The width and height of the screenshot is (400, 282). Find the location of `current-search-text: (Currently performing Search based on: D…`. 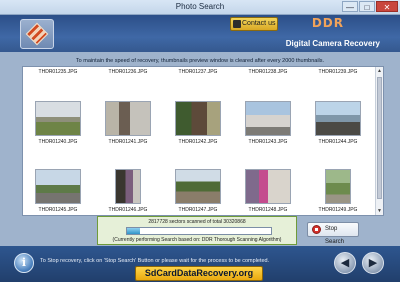

current-search-text: (Currently performing Search based on: D… is located at coordinates (197, 240).